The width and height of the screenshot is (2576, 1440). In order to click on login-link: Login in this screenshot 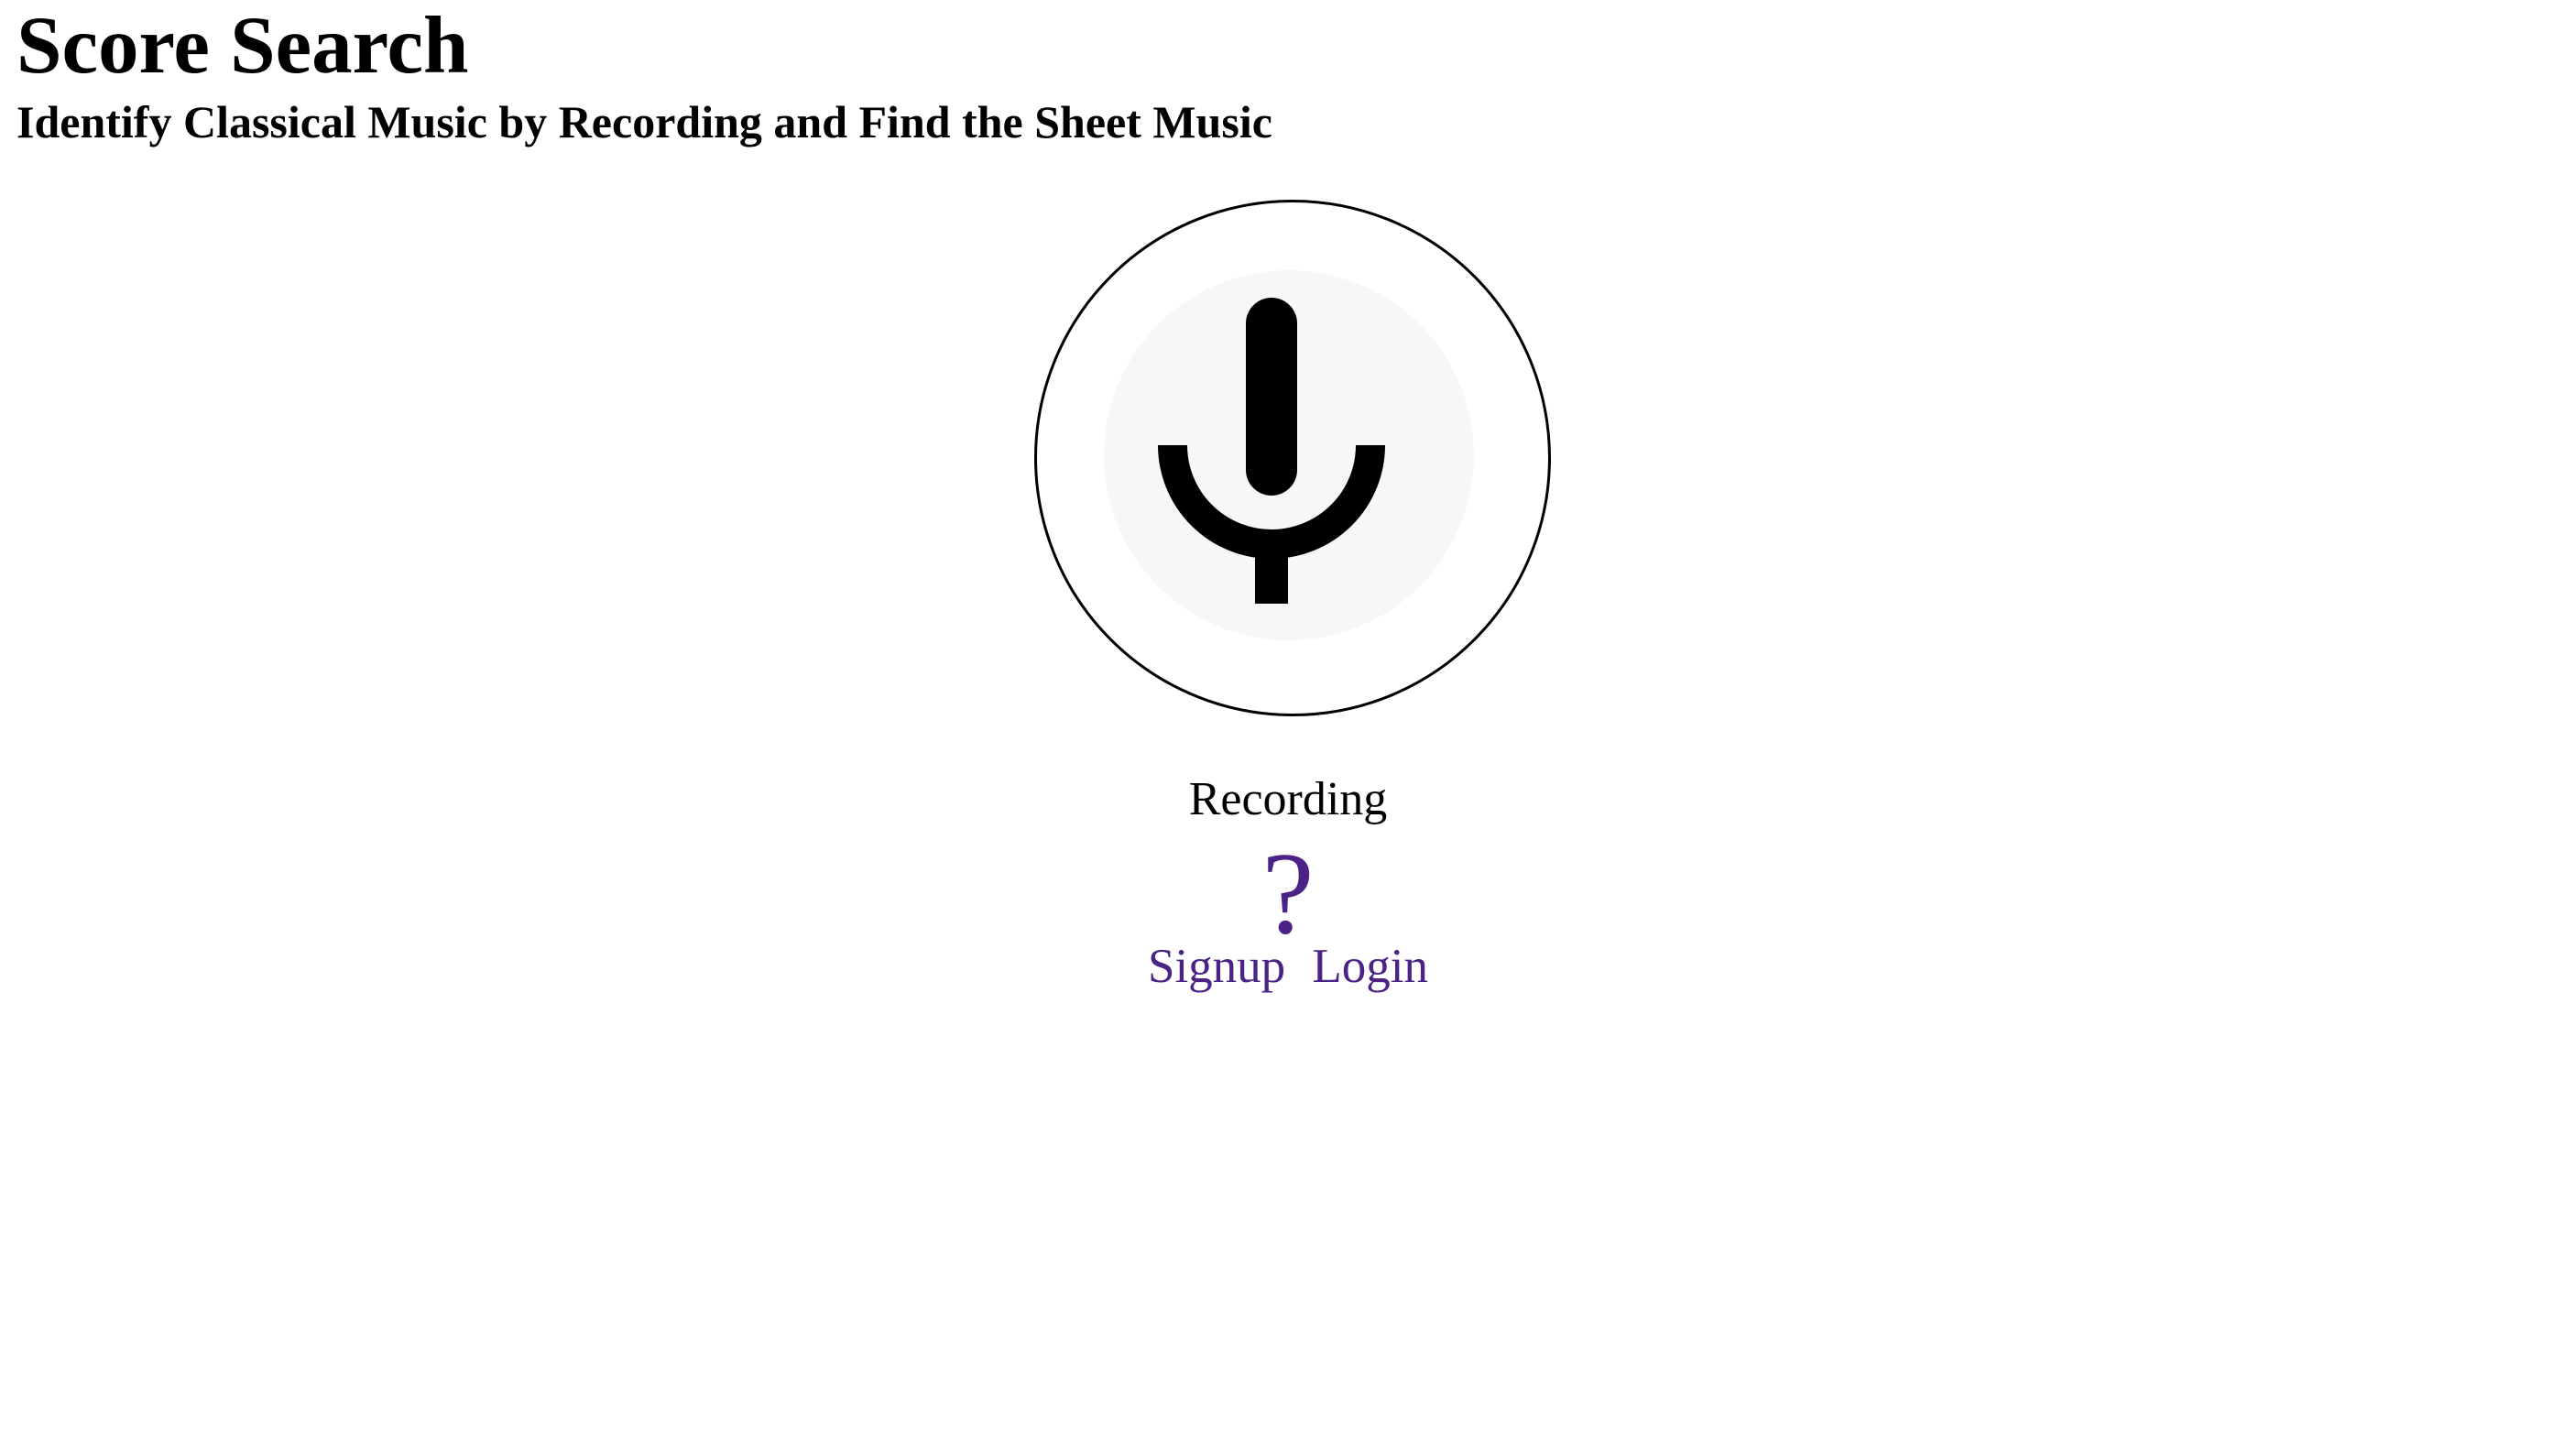, I will do `click(1370, 966)`.